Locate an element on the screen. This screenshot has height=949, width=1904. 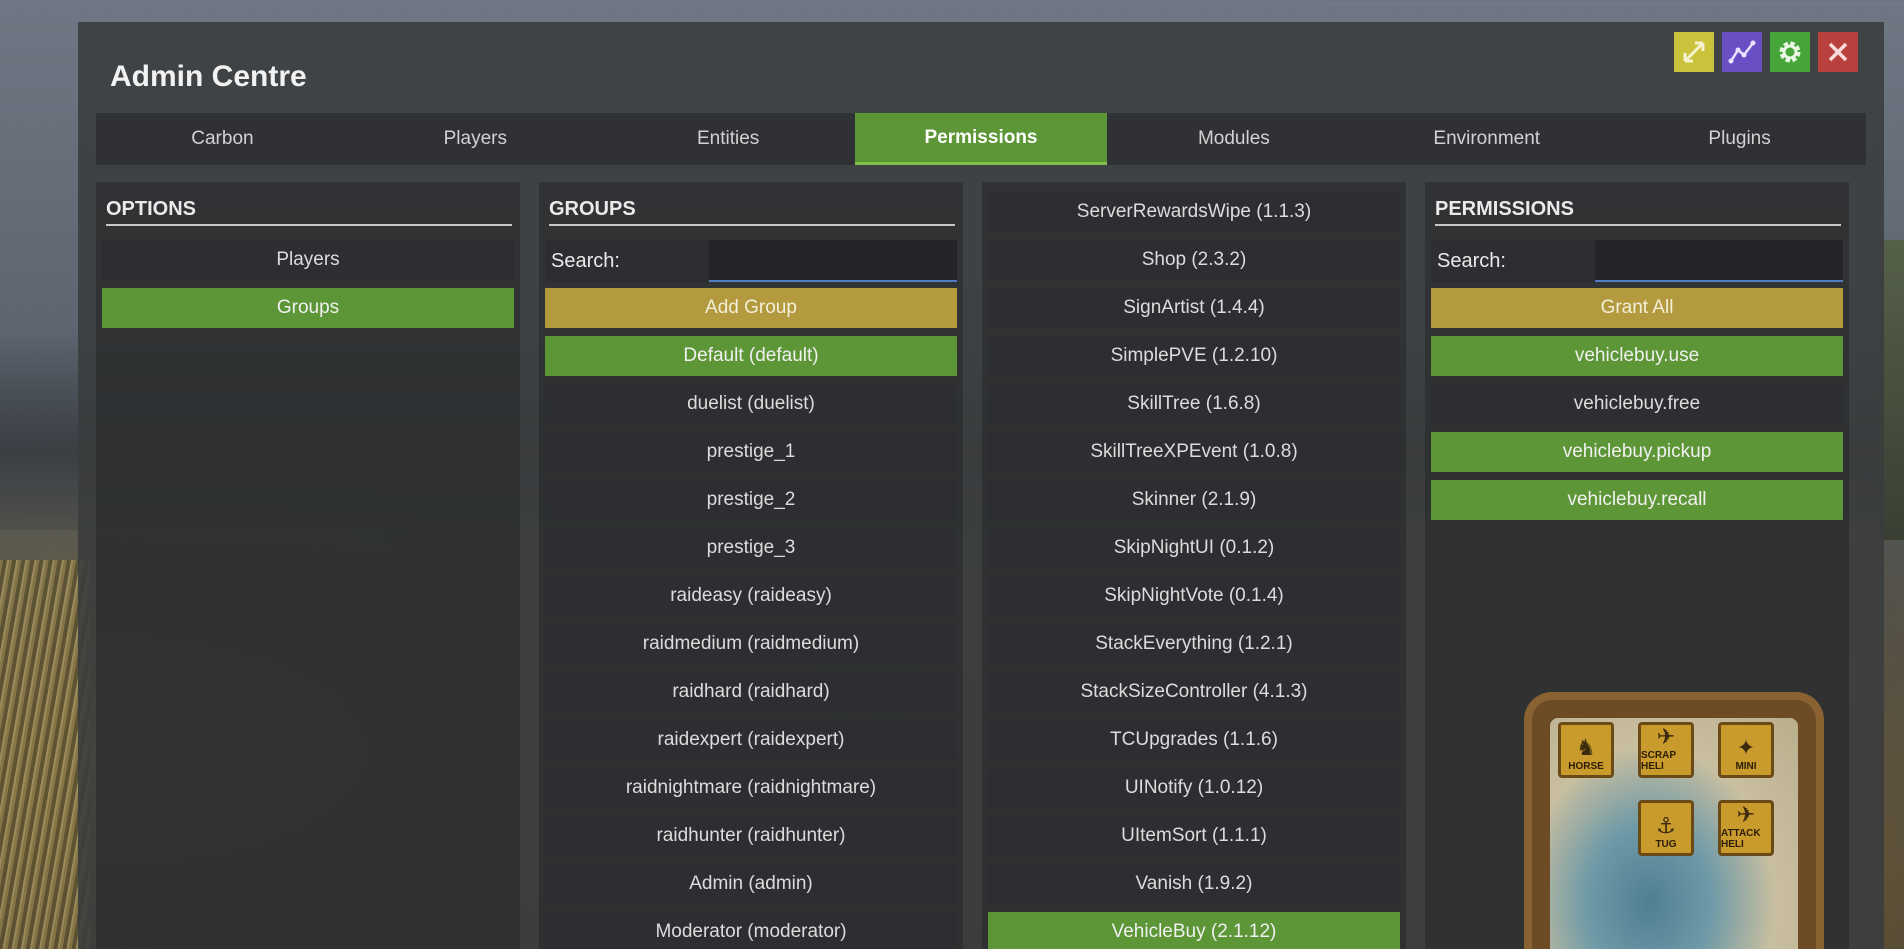
plugin-item: SkillTree (1.6.8) is located at coordinates (1194, 404).